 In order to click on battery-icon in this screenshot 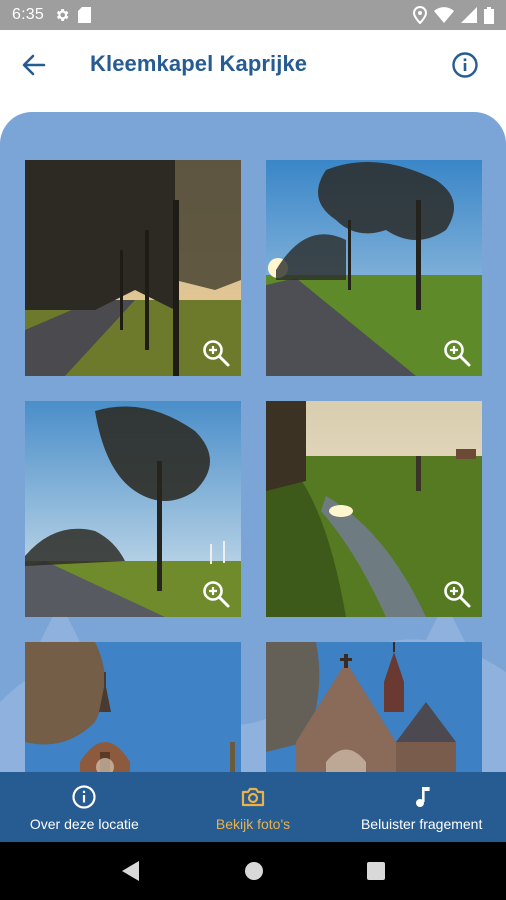, I will do `click(489, 15)`.